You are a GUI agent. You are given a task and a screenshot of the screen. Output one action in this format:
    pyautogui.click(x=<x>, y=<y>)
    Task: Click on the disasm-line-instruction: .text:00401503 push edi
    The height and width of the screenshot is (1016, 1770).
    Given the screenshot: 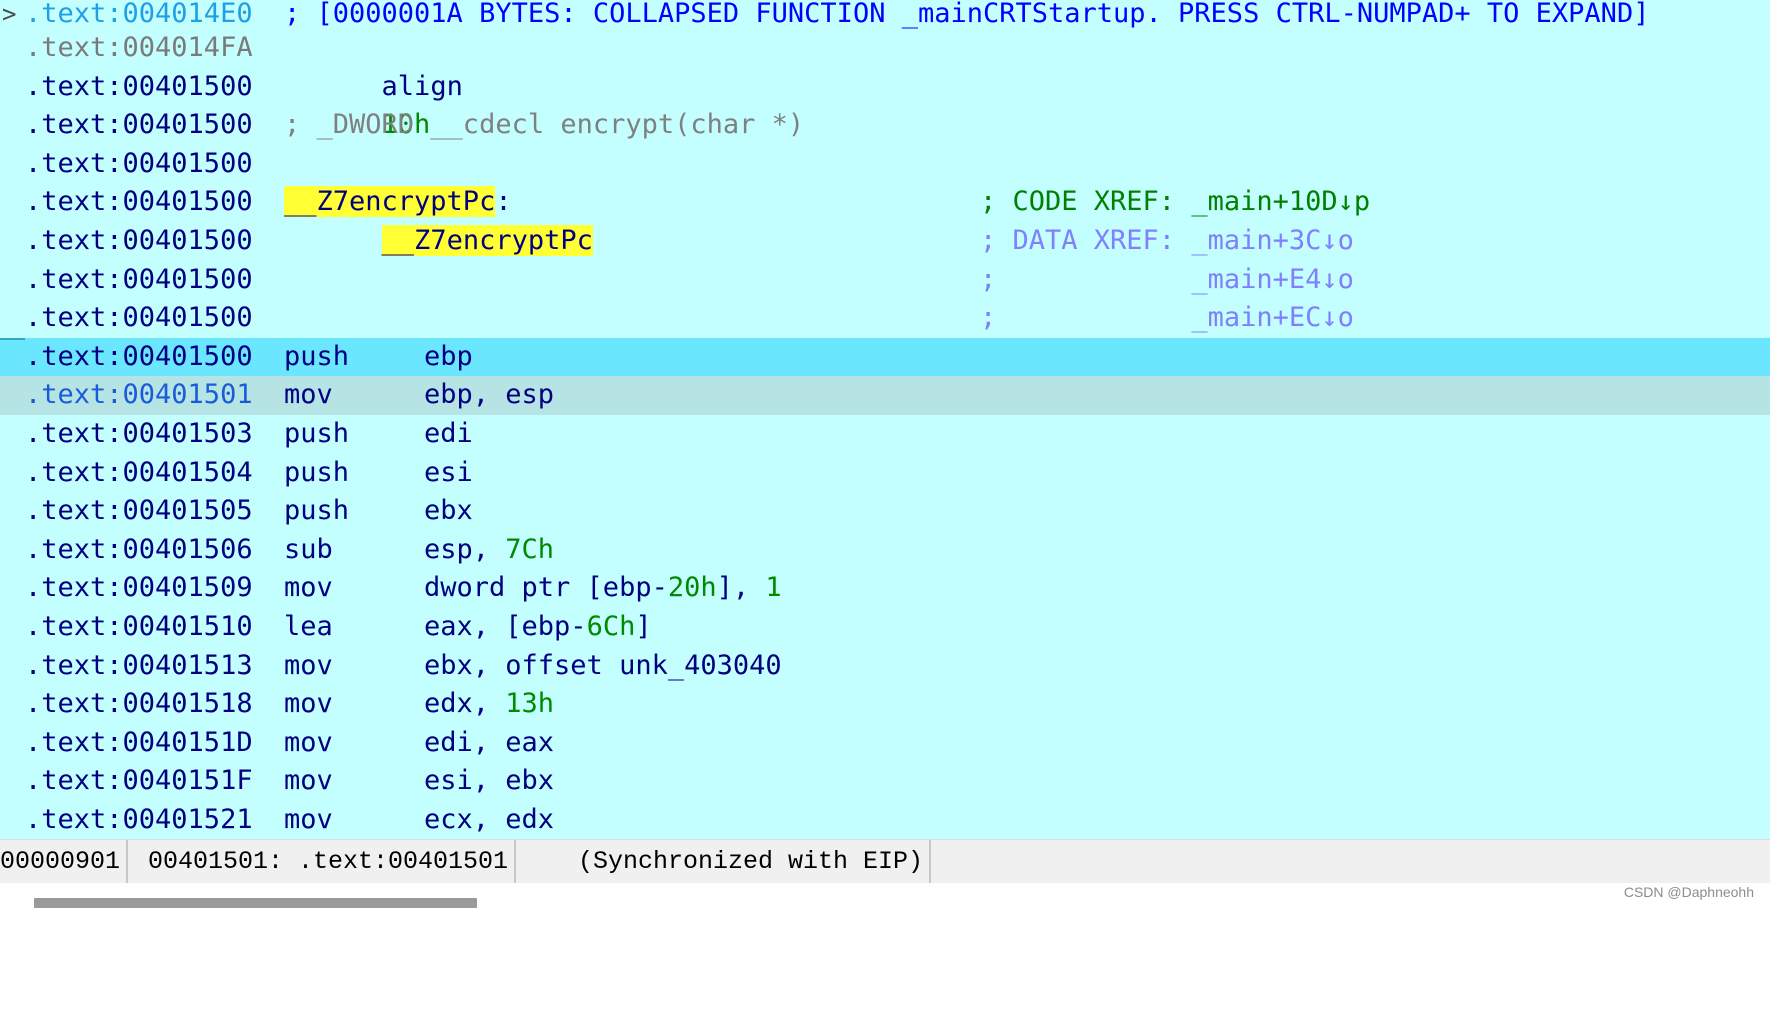 What is the action you would take?
    pyautogui.click(x=885, y=434)
    